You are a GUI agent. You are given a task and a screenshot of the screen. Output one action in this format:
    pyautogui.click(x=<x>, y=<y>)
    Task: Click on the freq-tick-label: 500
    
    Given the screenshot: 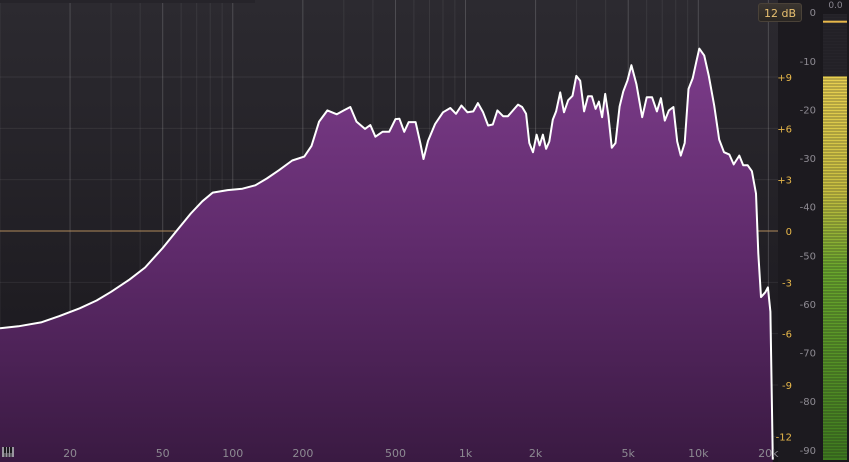 What is the action you would take?
    pyautogui.click(x=395, y=453)
    